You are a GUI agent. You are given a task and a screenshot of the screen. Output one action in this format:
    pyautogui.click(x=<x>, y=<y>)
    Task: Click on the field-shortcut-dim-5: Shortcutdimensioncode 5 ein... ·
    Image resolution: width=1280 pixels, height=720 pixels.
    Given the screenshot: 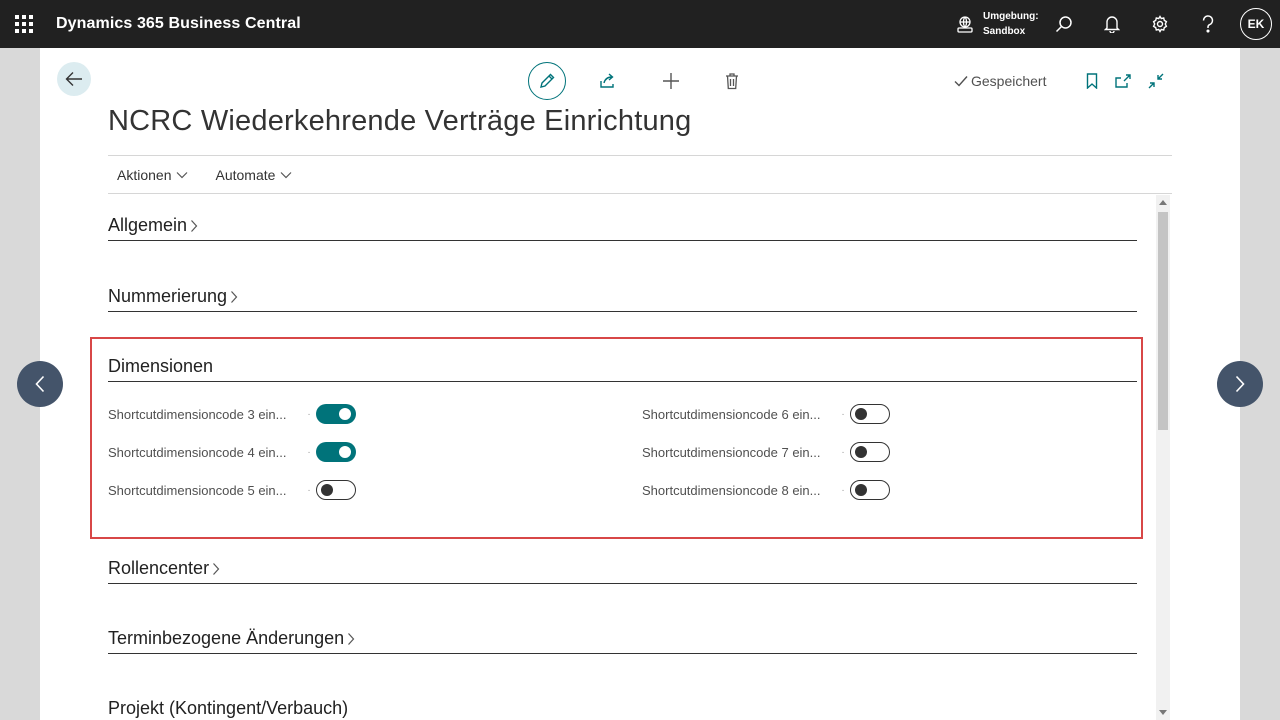 What is the action you would take?
    pyautogui.click(x=232, y=490)
    